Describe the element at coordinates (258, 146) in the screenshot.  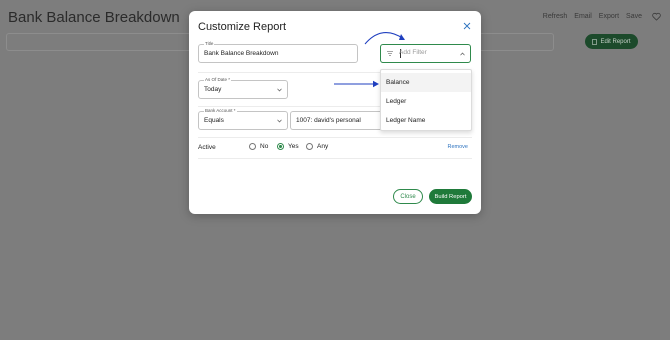
I see `active-radio-no: No` at that location.